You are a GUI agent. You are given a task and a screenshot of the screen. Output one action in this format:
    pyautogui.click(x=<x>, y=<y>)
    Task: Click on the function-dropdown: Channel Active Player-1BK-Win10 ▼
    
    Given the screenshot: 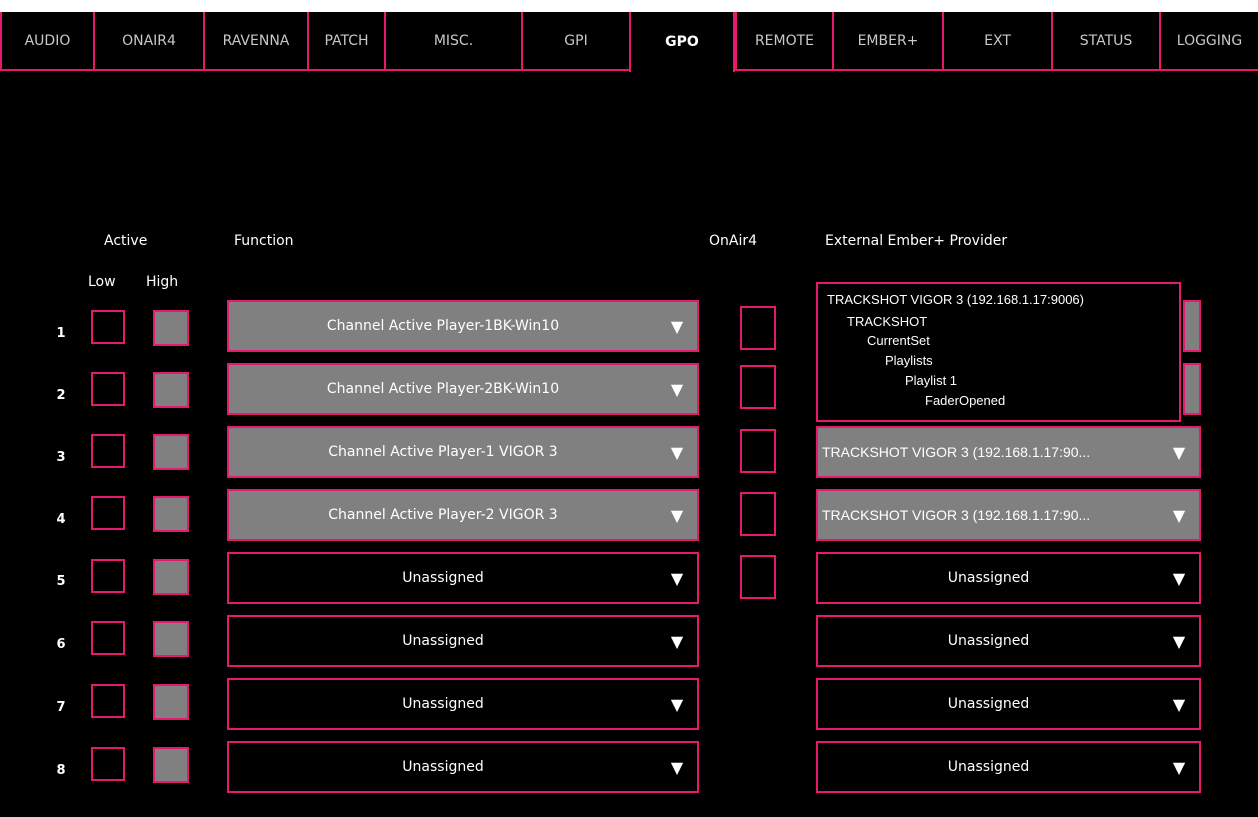 What is the action you would take?
    pyautogui.click(x=463, y=326)
    